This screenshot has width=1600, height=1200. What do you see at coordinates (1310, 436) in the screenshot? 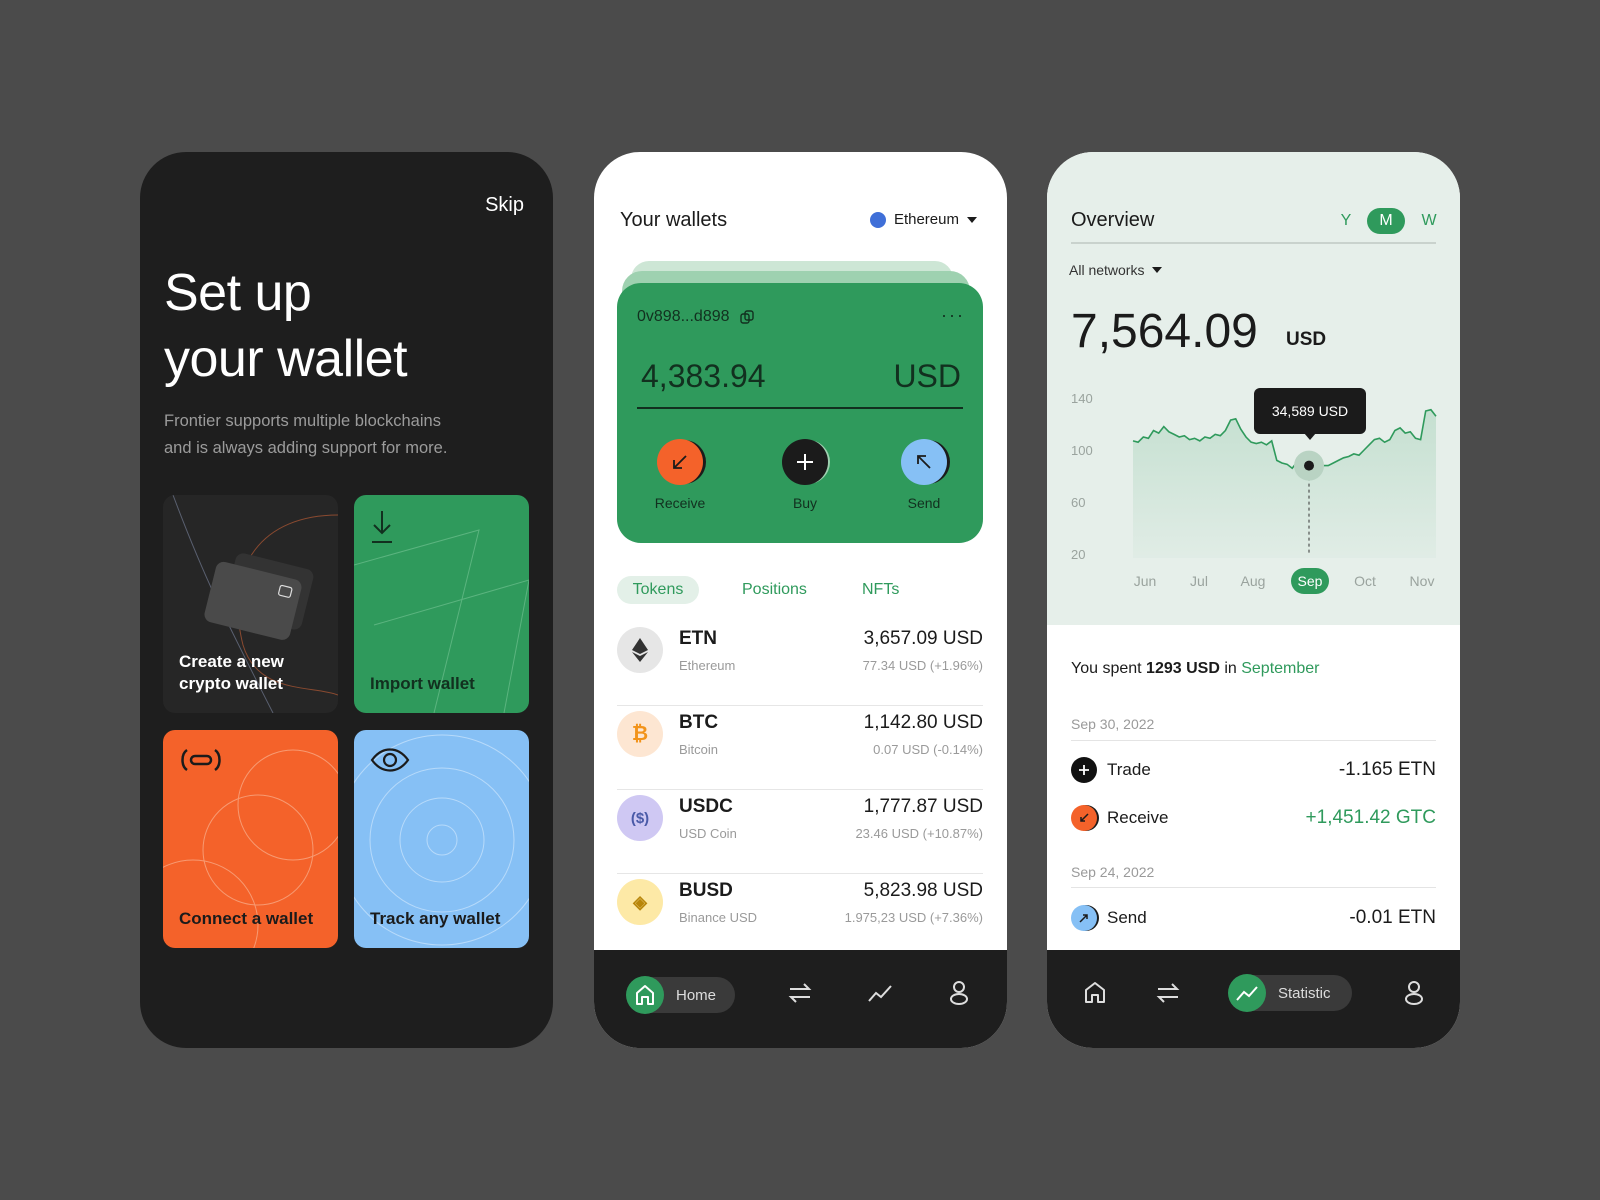
I see `tooltip-pointer` at bounding box center [1310, 436].